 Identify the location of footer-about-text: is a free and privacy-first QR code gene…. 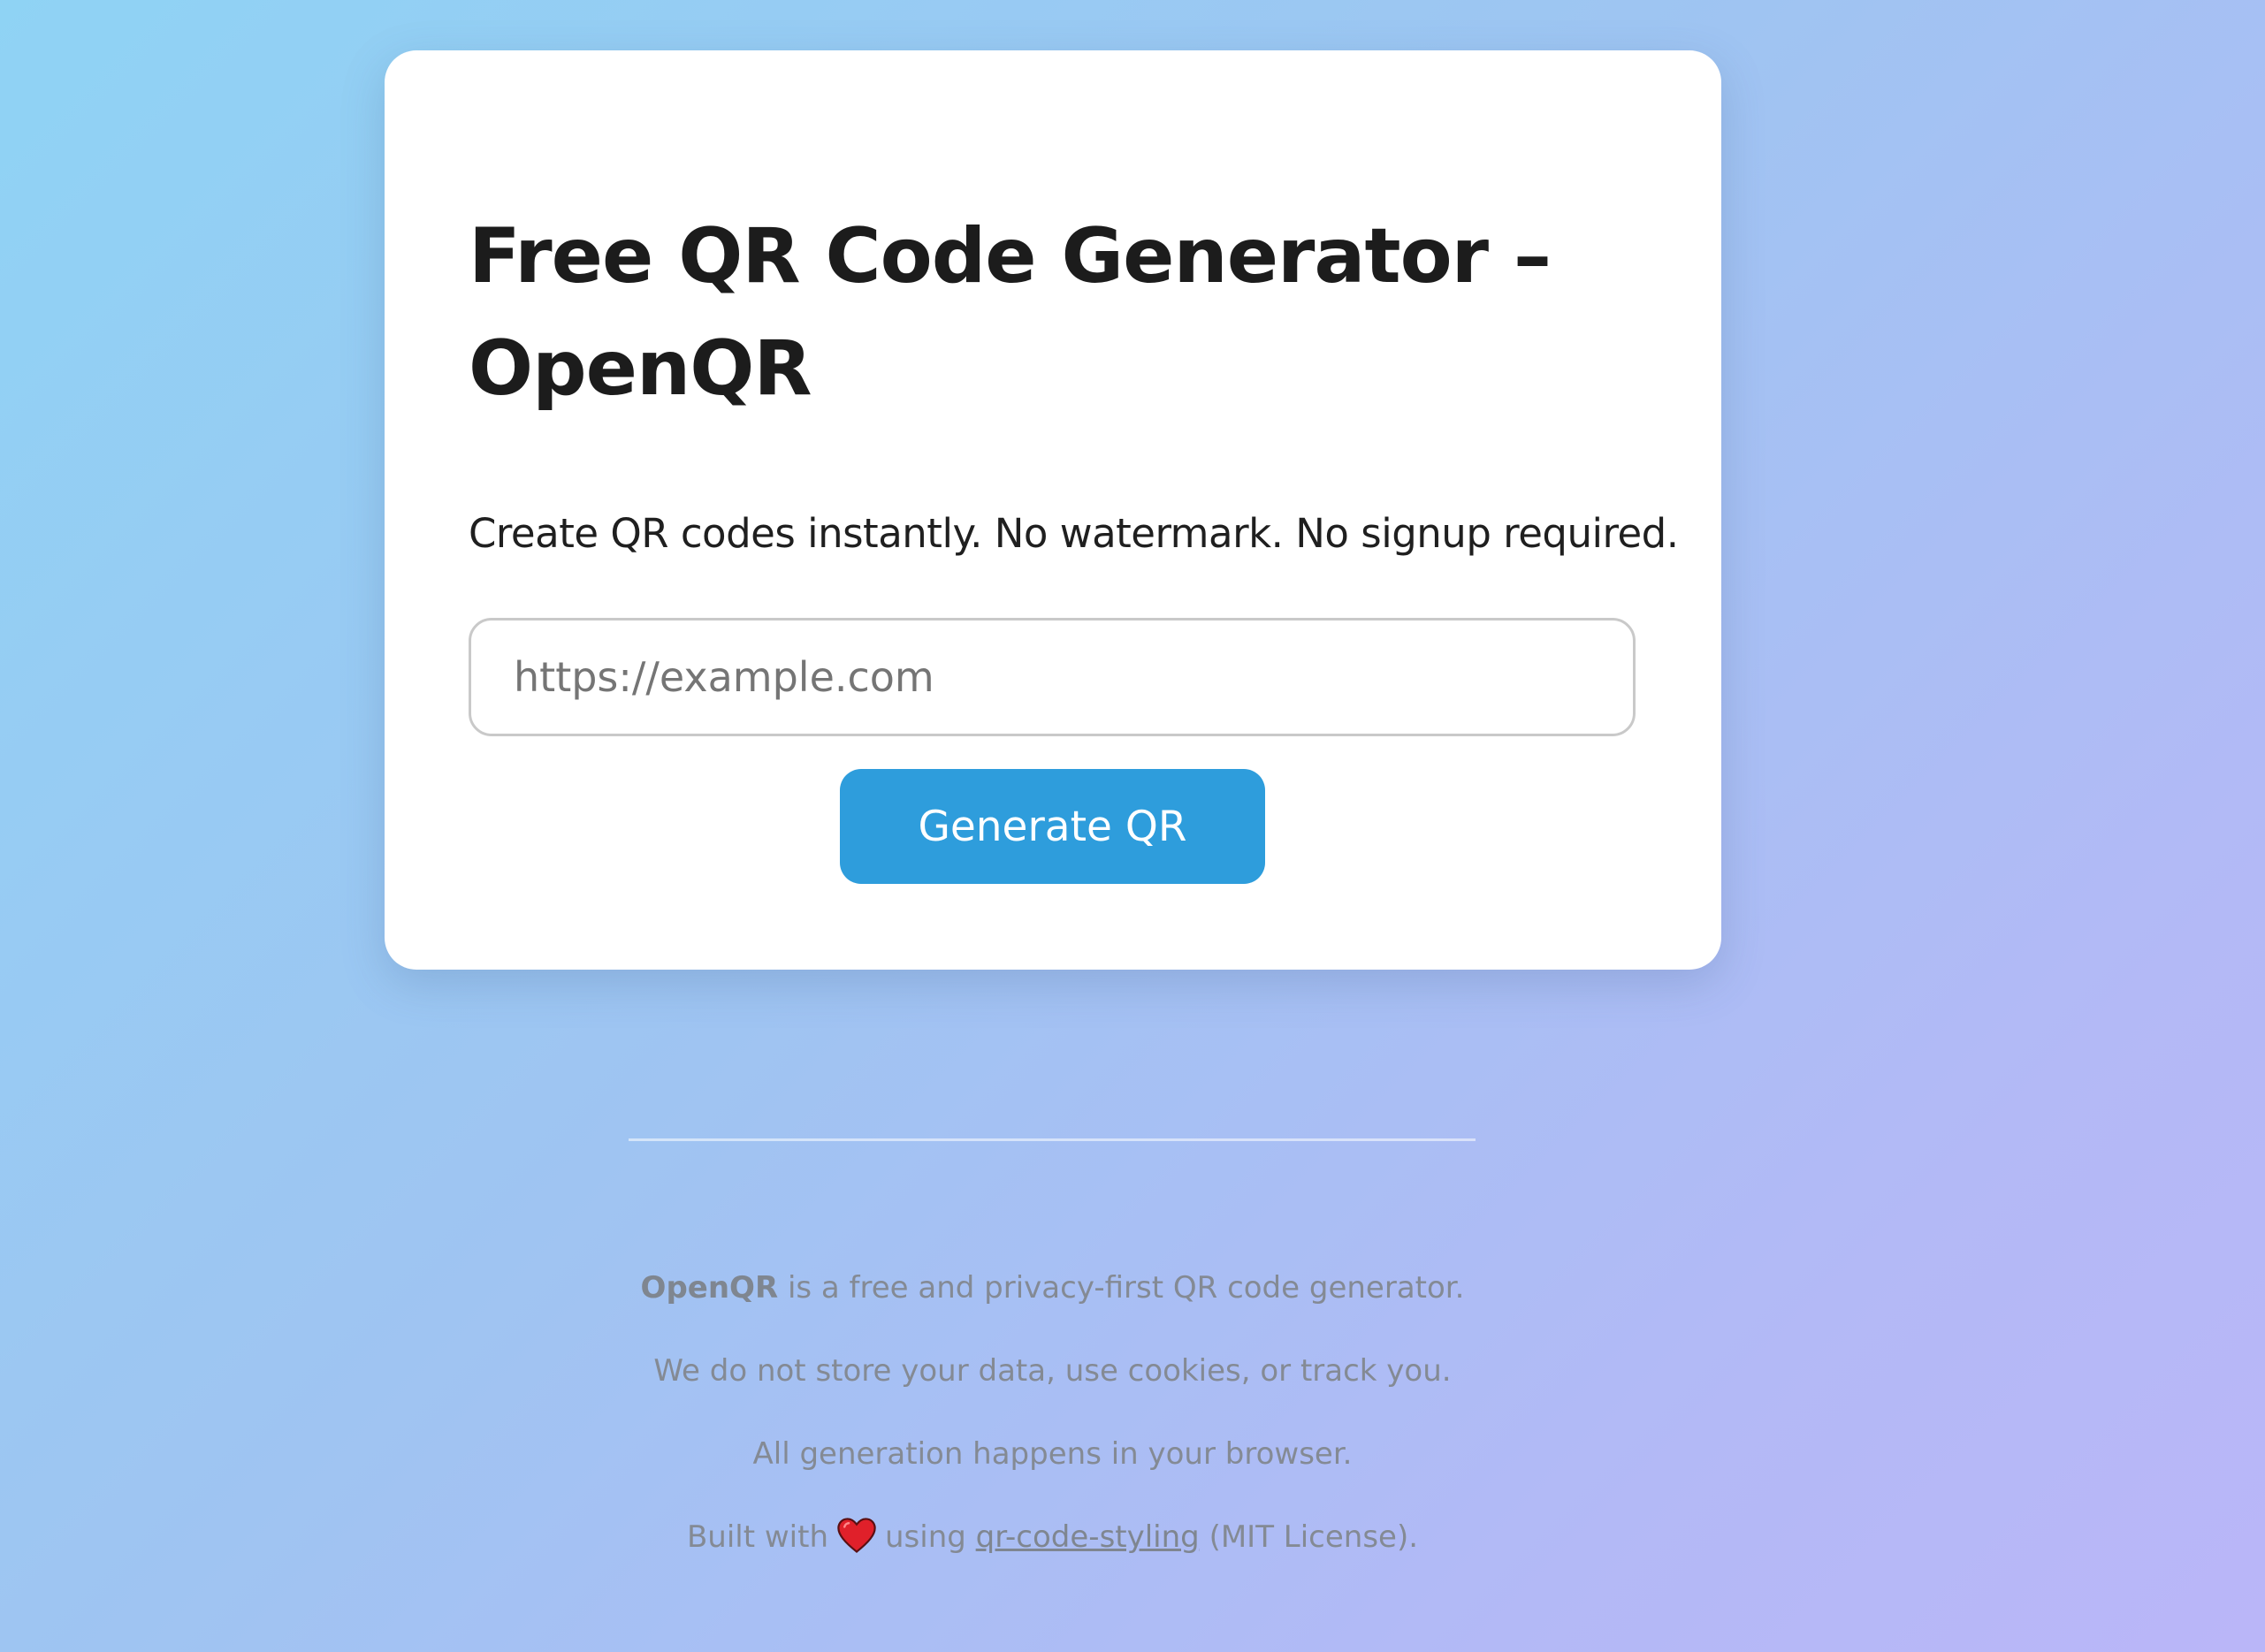
(1121, 1288).